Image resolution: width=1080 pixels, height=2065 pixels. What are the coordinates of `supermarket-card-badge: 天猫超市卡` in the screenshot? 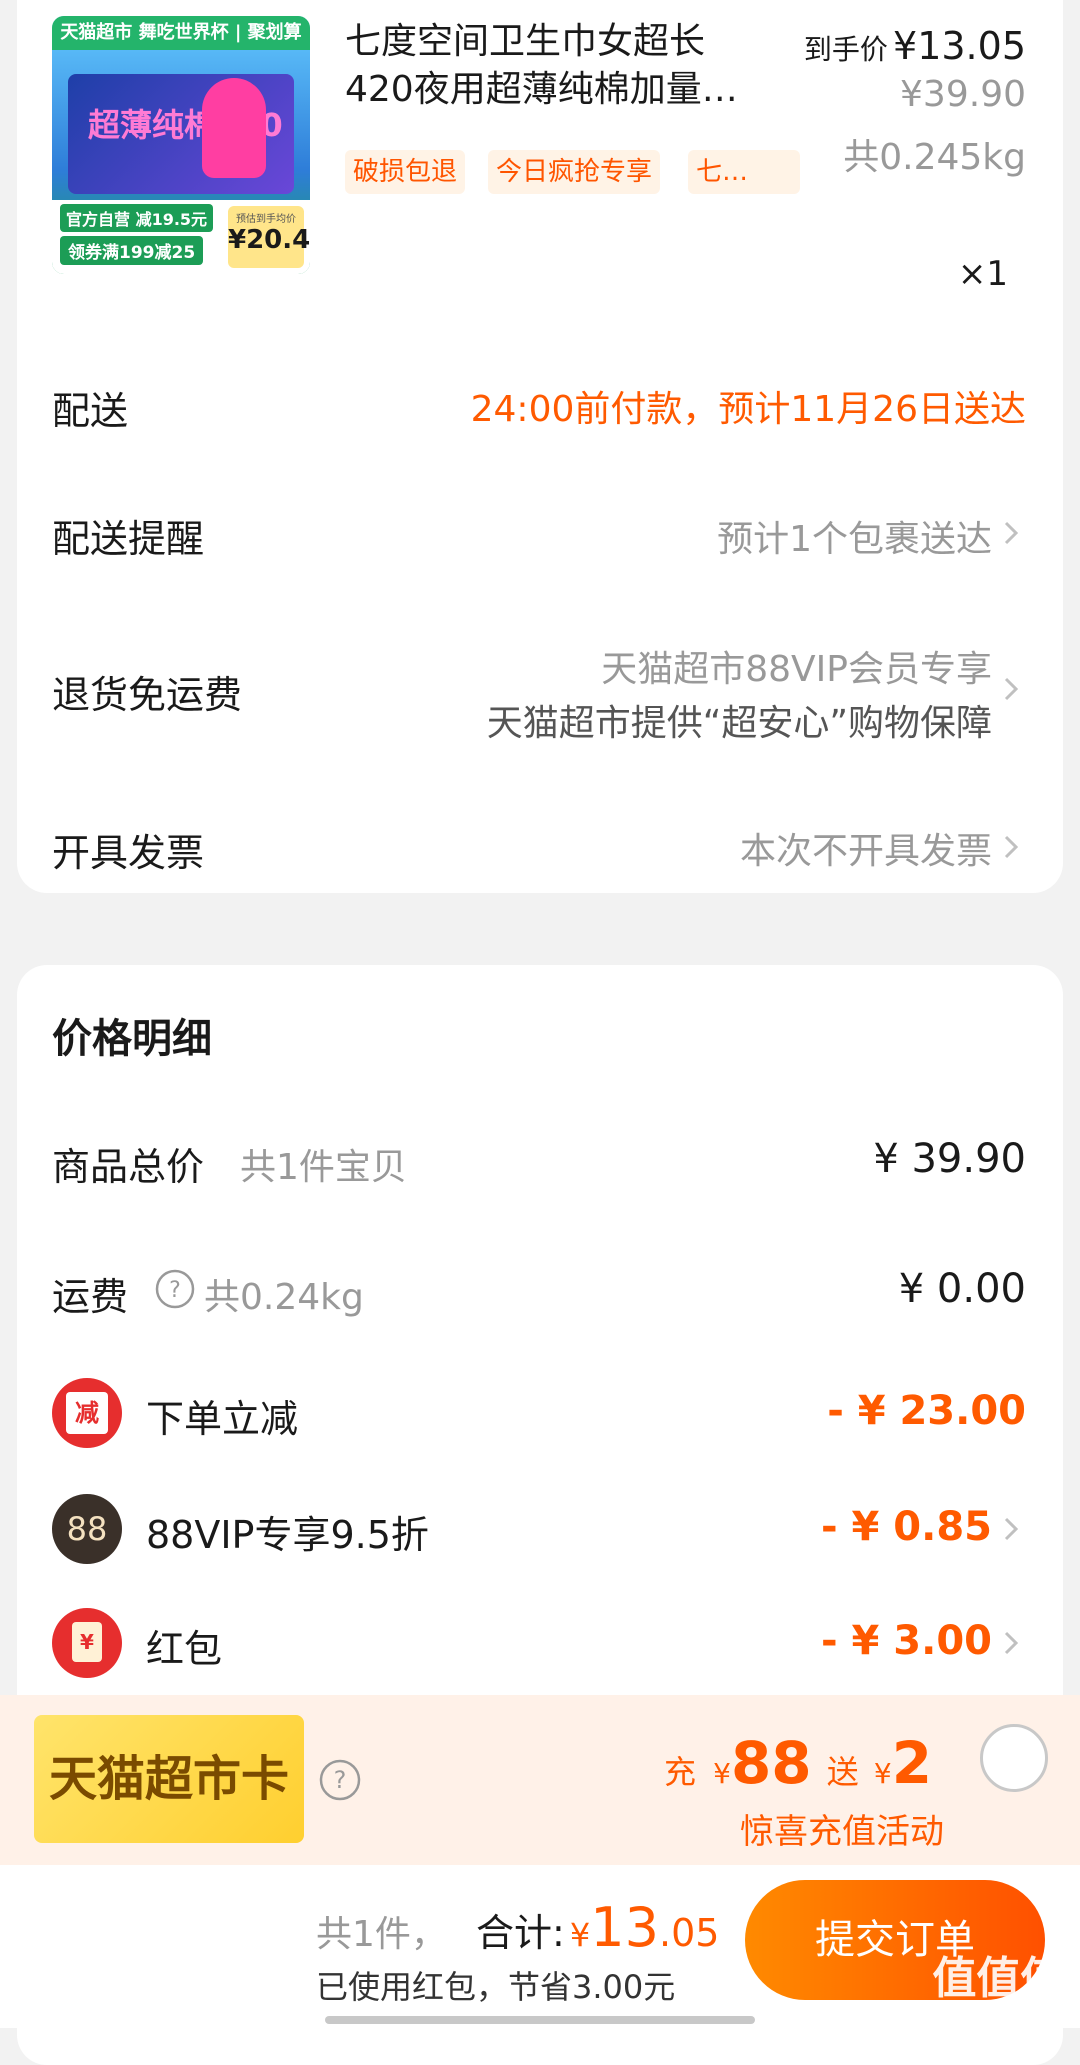 It's located at (169, 1779).